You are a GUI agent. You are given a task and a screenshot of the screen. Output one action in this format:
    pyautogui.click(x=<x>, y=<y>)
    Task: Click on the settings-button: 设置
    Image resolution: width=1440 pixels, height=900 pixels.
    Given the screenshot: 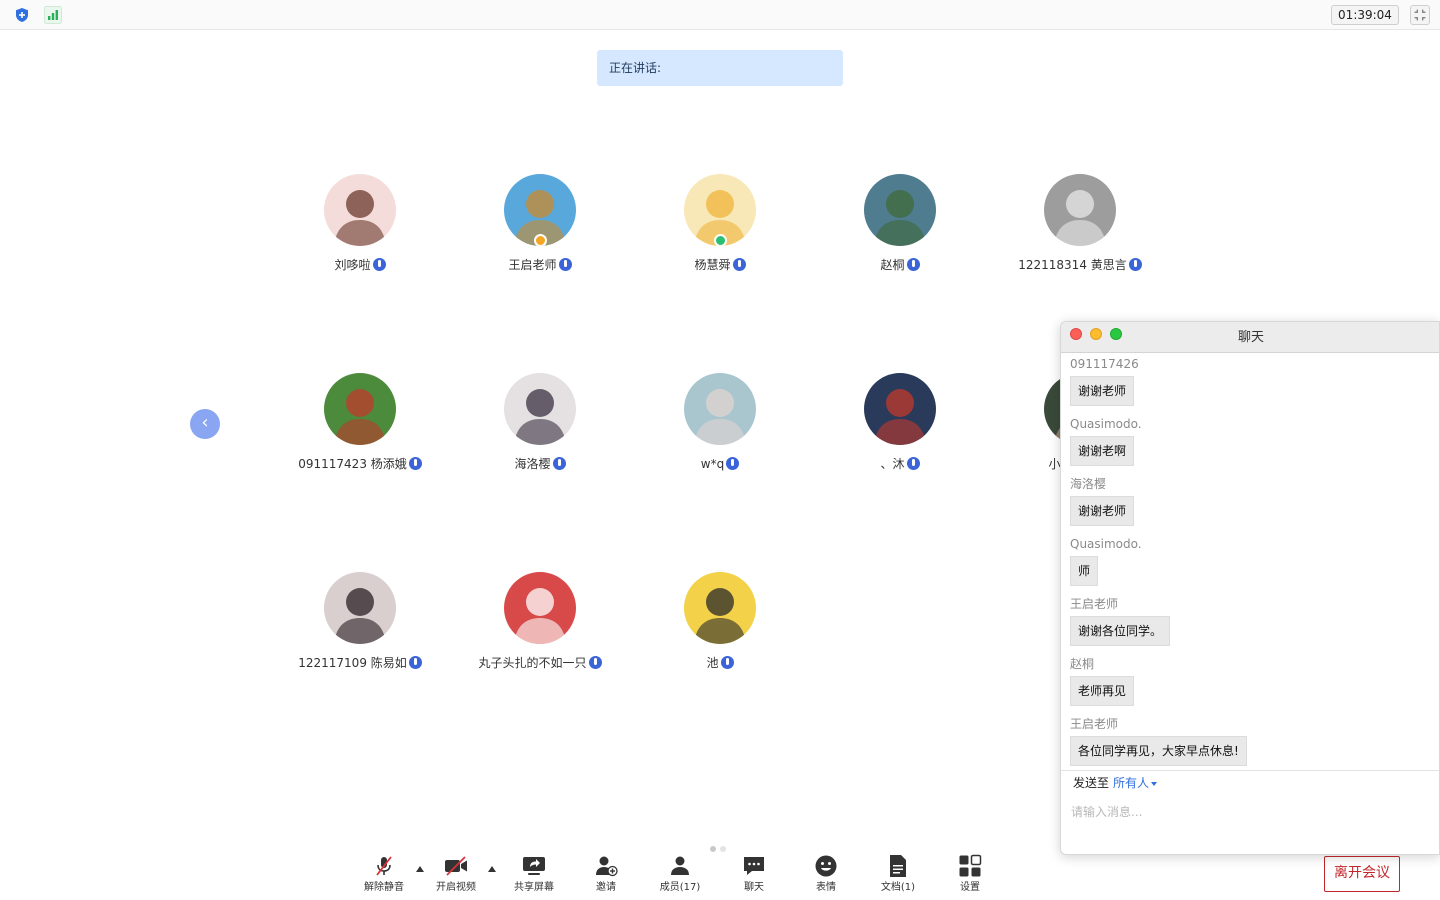 What is the action you would take?
    pyautogui.click(x=970, y=875)
    